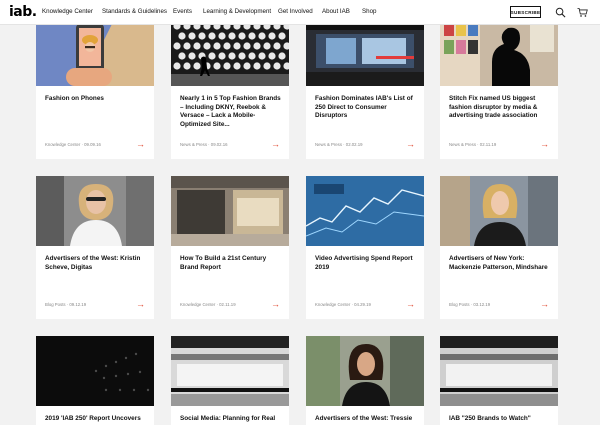 This screenshot has height=425, width=600. Describe the element at coordinates (295, 11) in the screenshot. I see `nav-item-get-involved: Get Involved` at that location.